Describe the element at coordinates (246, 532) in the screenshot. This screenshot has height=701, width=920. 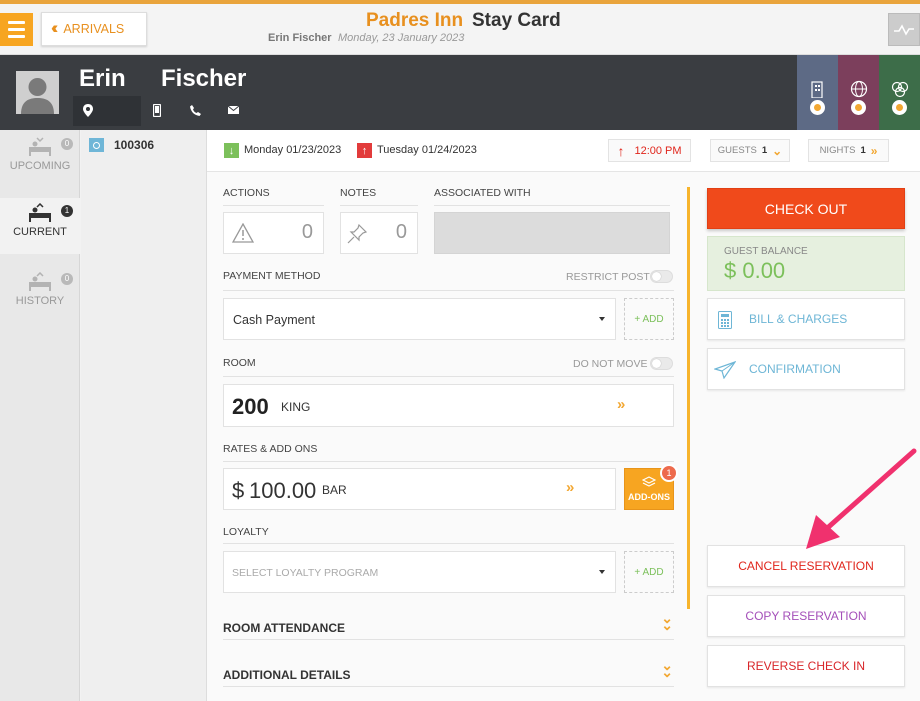
I see `loyalty-label: LOYALTY` at that location.